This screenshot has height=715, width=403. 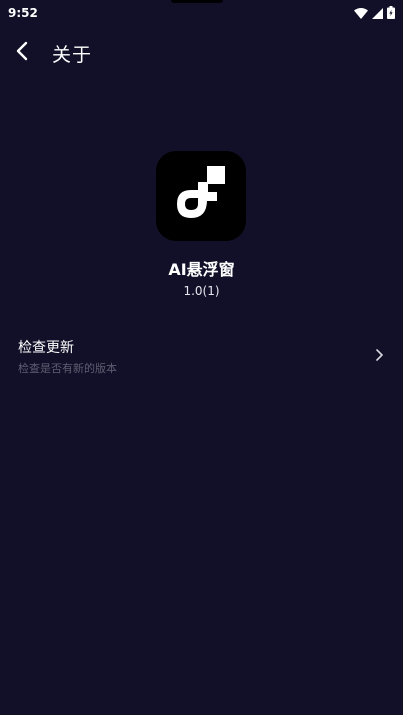 I want to click on check-update-subtitle: 检查是否有新的版本, so click(x=67, y=368).